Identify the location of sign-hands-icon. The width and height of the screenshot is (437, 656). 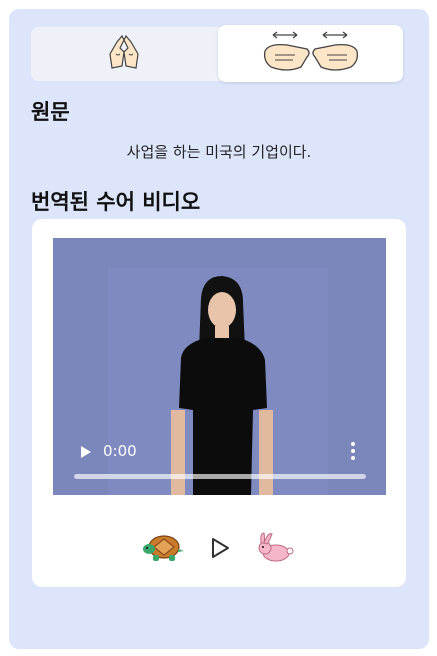
(125, 54).